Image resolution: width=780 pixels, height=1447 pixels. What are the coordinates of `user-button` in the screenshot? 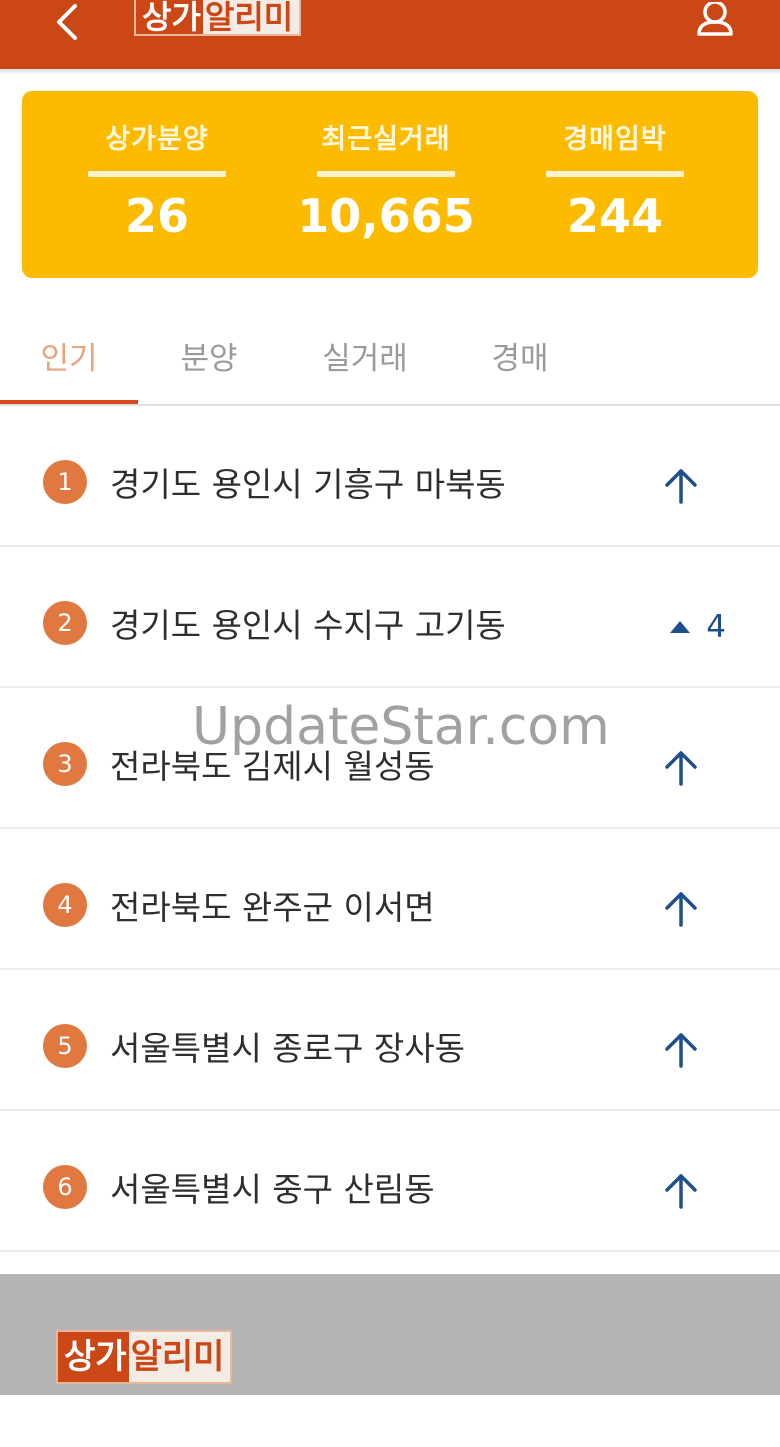 It's located at (715, 22).